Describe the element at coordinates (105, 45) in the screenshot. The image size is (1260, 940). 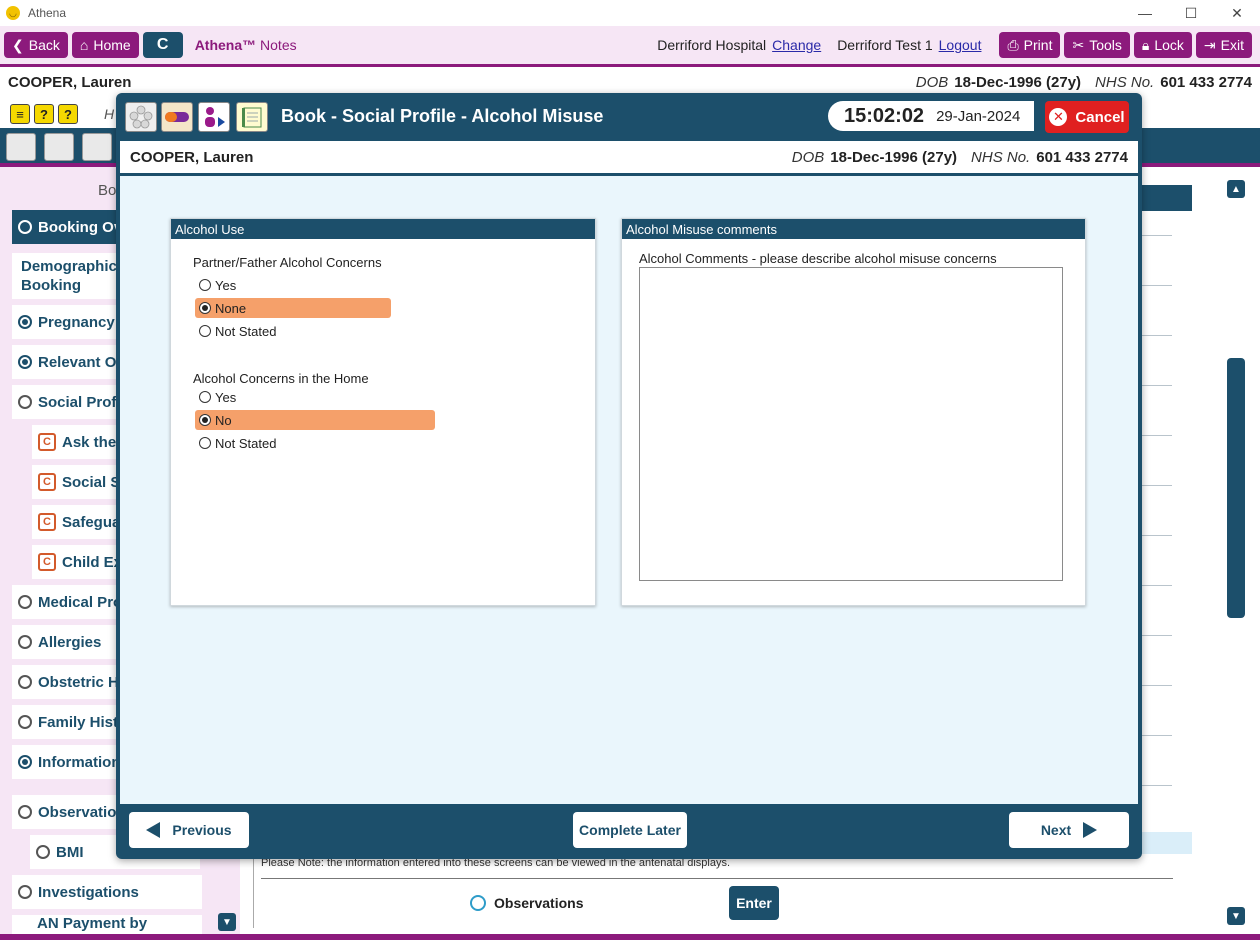
I see `home-button: ⌂ Home` at that location.